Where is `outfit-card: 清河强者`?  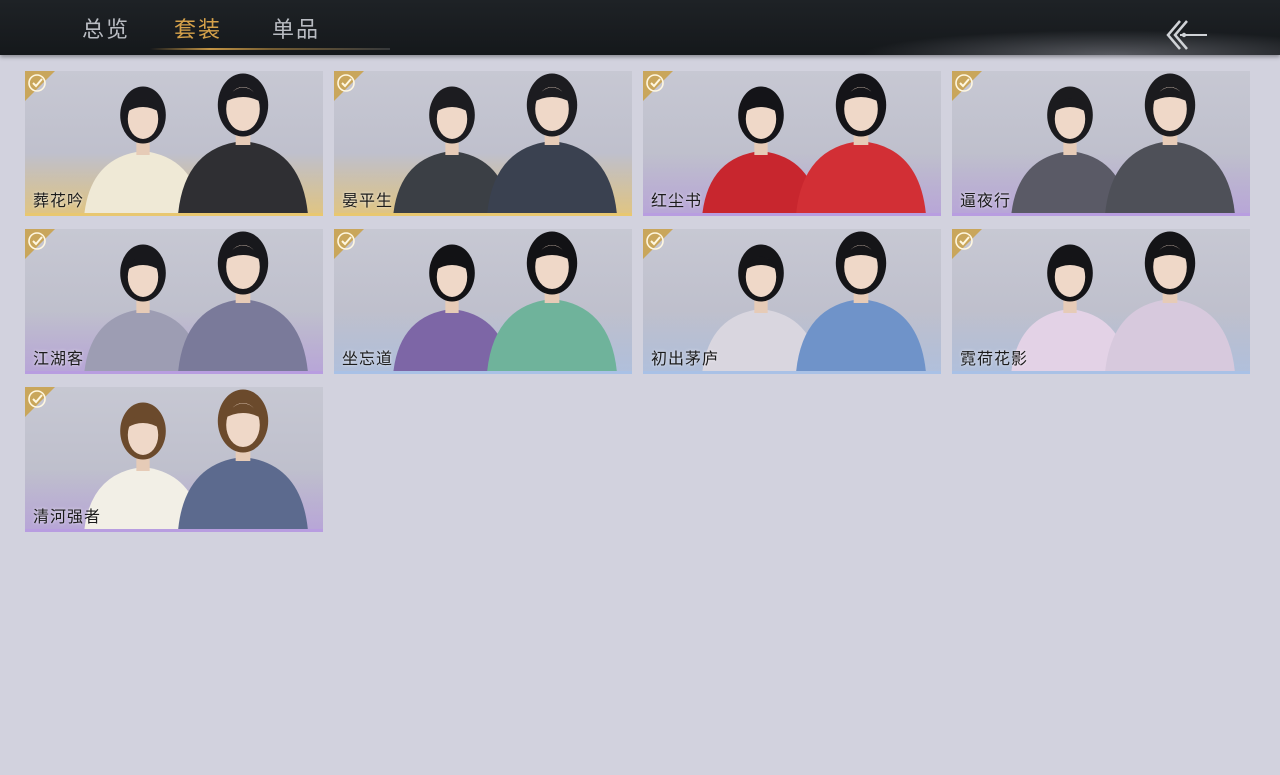
outfit-card: 清河强者 is located at coordinates (174, 459).